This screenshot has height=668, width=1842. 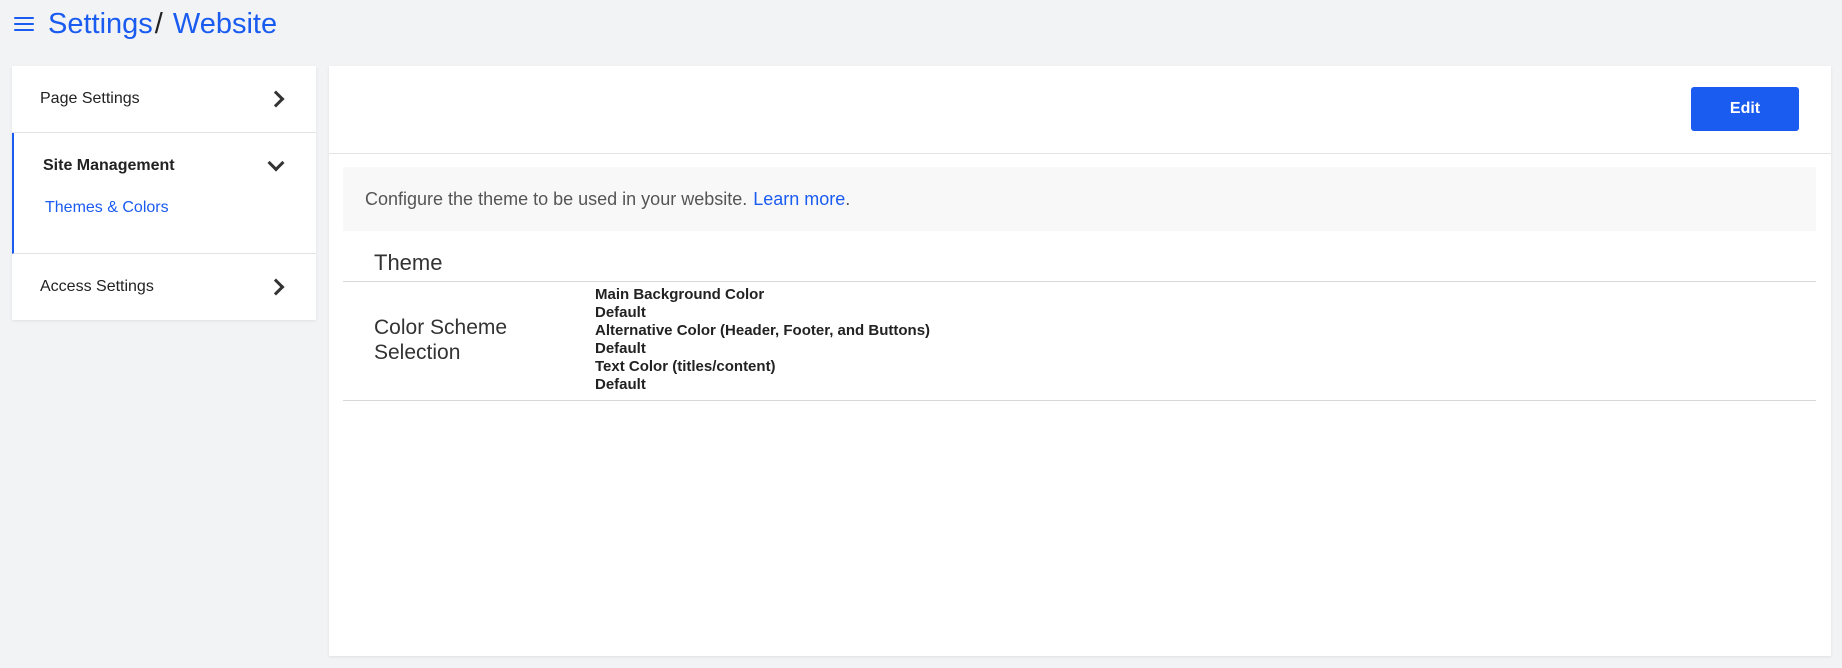 What do you see at coordinates (107, 207) in the screenshot?
I see `sidebar-subitem-themes-colors: Themes & Colors` at bounding box center [107, 207].